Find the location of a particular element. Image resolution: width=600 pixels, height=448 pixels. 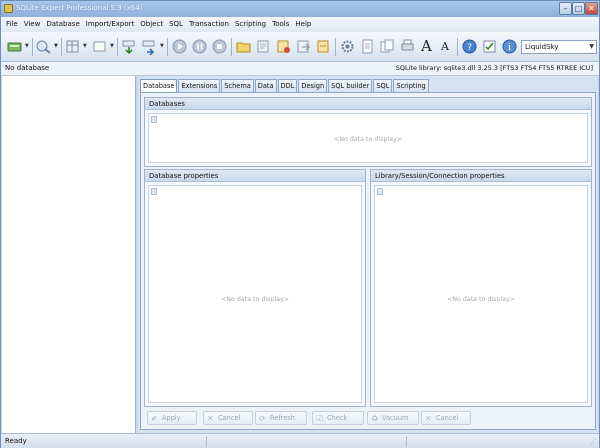

folder-icon is located at coordinates (243, 46).